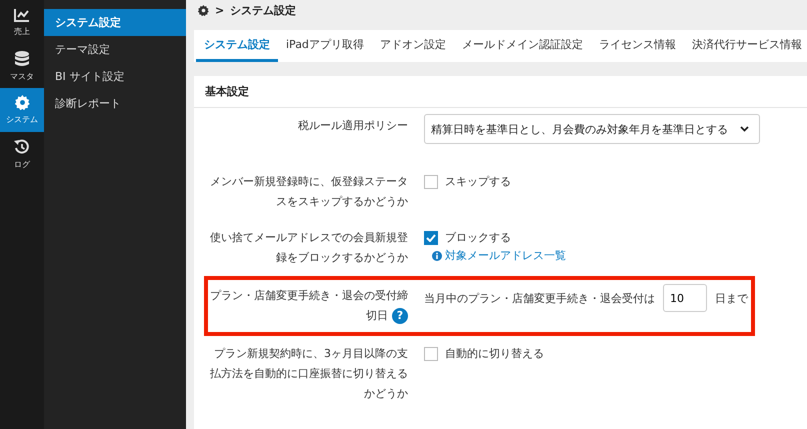 The width and height of the screenshot is (807, 429). Describe the element at coordinates (685, 298) in the screenshot. I see `day-input: 10` at that location.